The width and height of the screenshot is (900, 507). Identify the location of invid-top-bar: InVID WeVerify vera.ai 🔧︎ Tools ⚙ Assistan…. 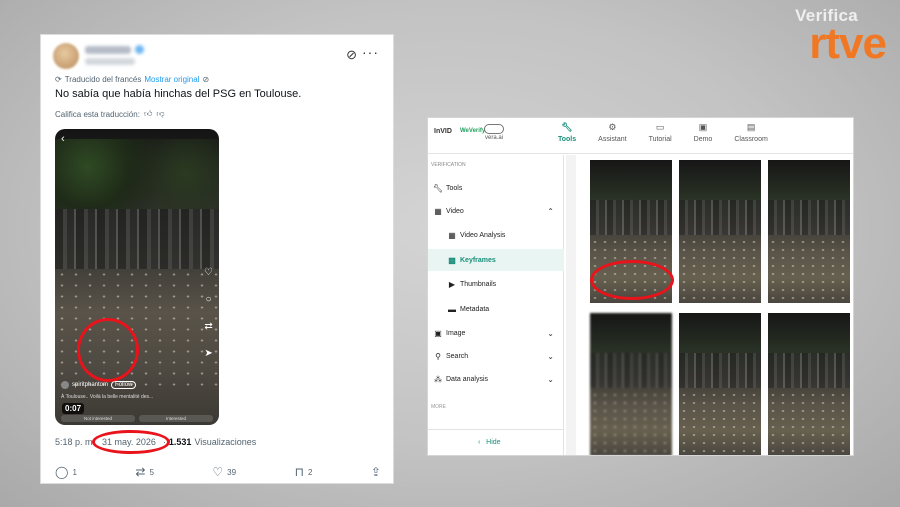
(640, 136).